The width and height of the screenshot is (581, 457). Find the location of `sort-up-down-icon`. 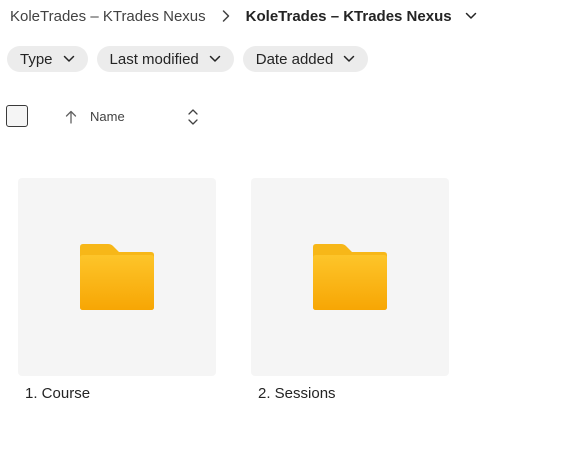

sort-up-down-icon is located at coordinates (193, 117).